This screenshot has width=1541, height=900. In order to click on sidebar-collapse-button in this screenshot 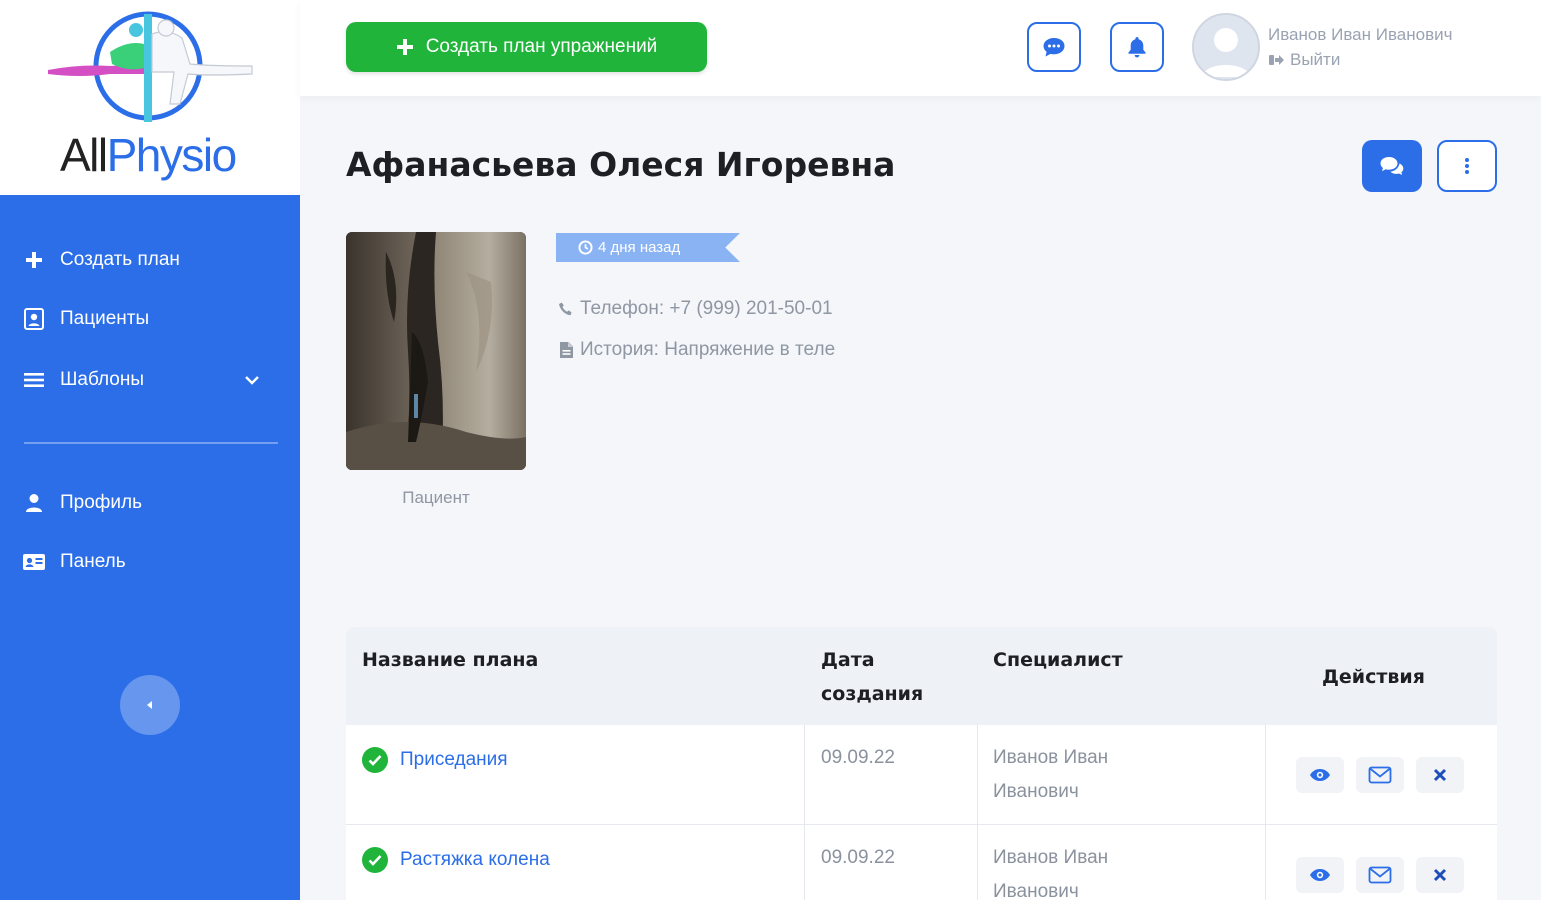, I will do `click(150, 705)`.